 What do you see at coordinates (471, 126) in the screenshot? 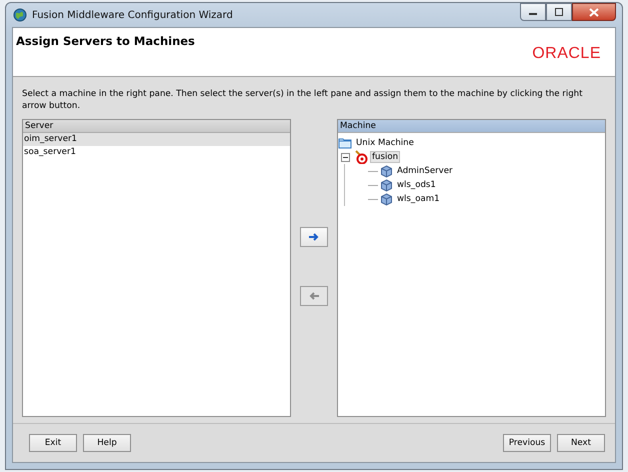
I see `column-header: Machine` at bounding box center [471, 126].